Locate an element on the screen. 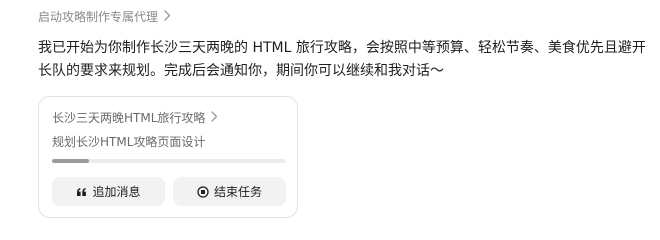 Image resolution: width=660 pixels, height=240 pixels. agent-link: 启动攻略制作专属代理 is located at coordinates (104, 16).